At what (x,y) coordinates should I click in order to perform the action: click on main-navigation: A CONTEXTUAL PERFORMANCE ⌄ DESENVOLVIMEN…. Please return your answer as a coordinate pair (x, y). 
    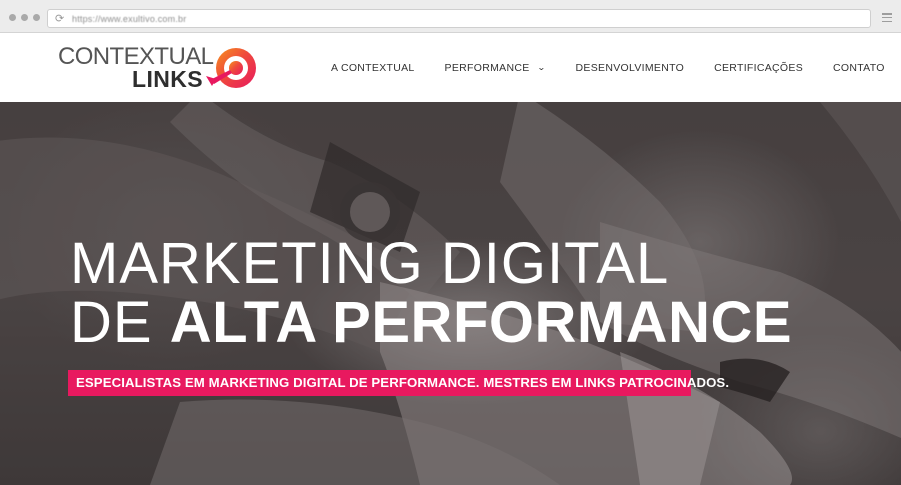
    Looking at the image, I should click on (608, 67).